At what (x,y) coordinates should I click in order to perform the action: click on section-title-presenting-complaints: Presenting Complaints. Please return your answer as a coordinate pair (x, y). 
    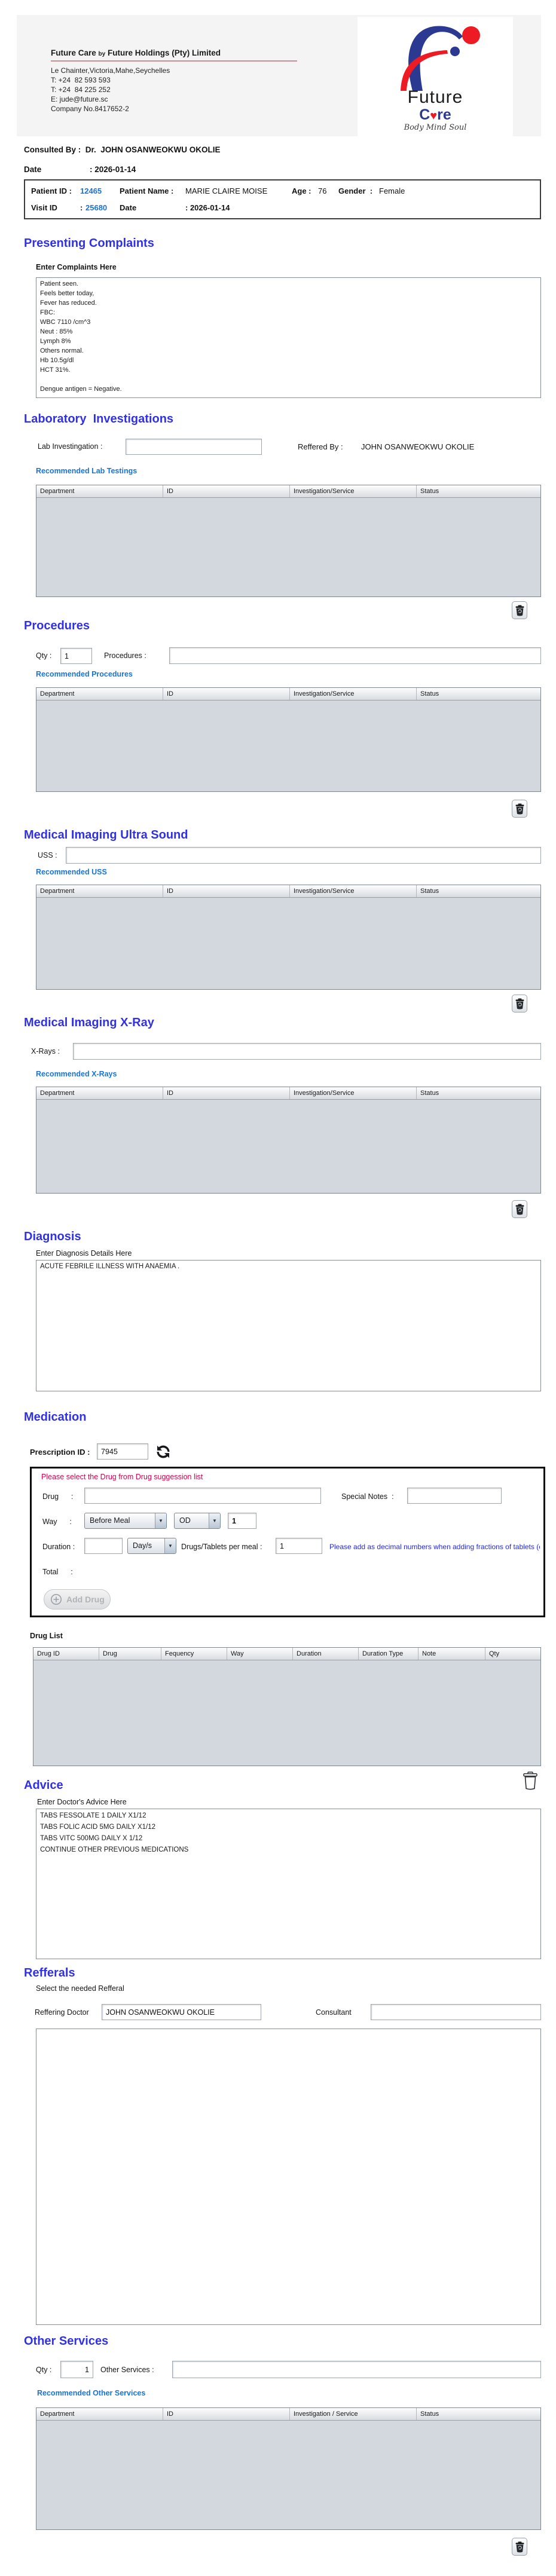
    Looking at the image, I should click on (89, 243).